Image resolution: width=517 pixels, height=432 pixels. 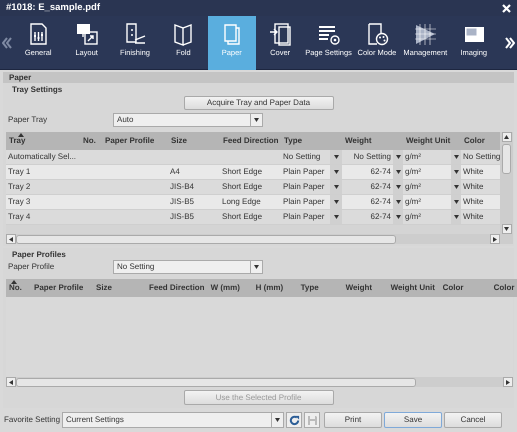 I want to click on column-header: W (mm), so click(x=230, y=288).